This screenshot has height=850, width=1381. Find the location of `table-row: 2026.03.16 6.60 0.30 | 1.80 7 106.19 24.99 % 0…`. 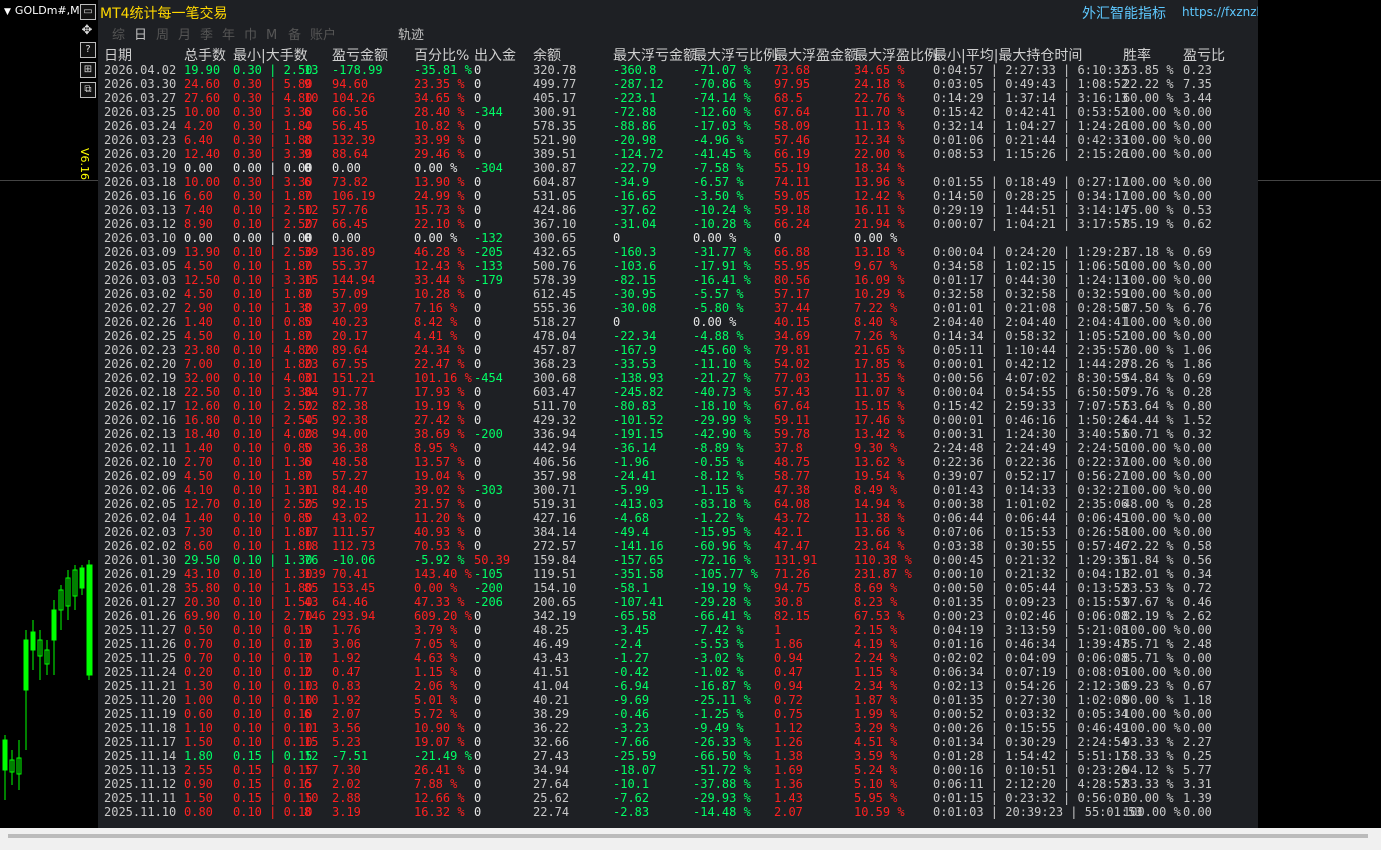

table-row: 2026.03.16 6.60 0.30 | 1.80 7 106.19 24.99 % 0… is located at coordinates (678, 196).